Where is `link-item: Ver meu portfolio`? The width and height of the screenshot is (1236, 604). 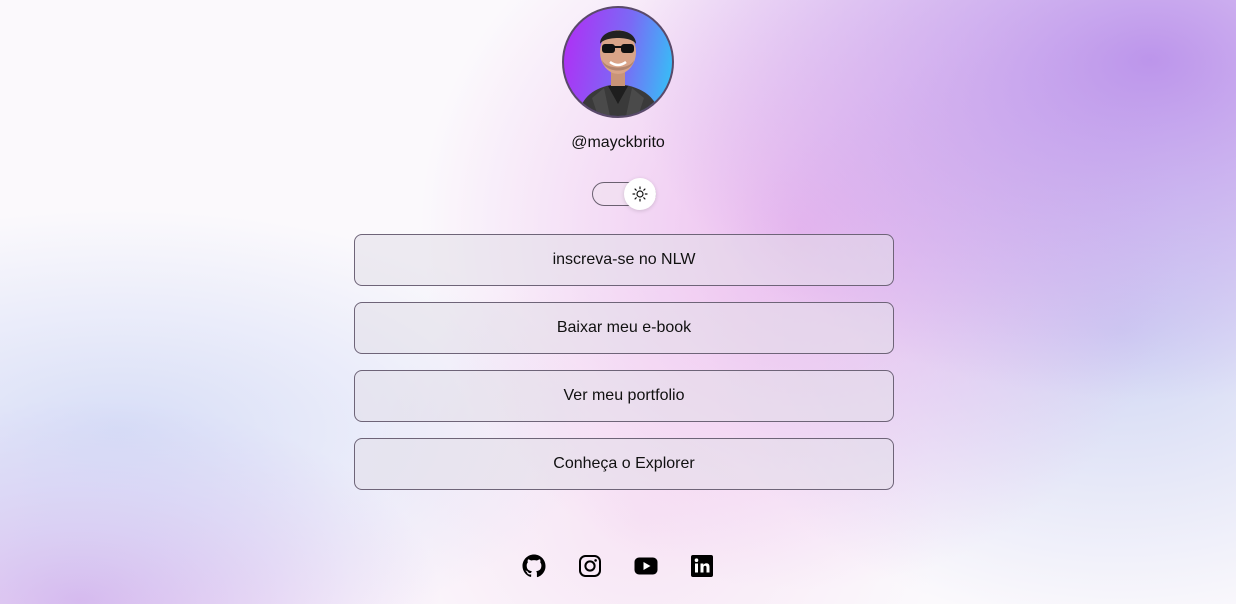
link-item: Ver meu portfolio is located at coordinates (624, 396).